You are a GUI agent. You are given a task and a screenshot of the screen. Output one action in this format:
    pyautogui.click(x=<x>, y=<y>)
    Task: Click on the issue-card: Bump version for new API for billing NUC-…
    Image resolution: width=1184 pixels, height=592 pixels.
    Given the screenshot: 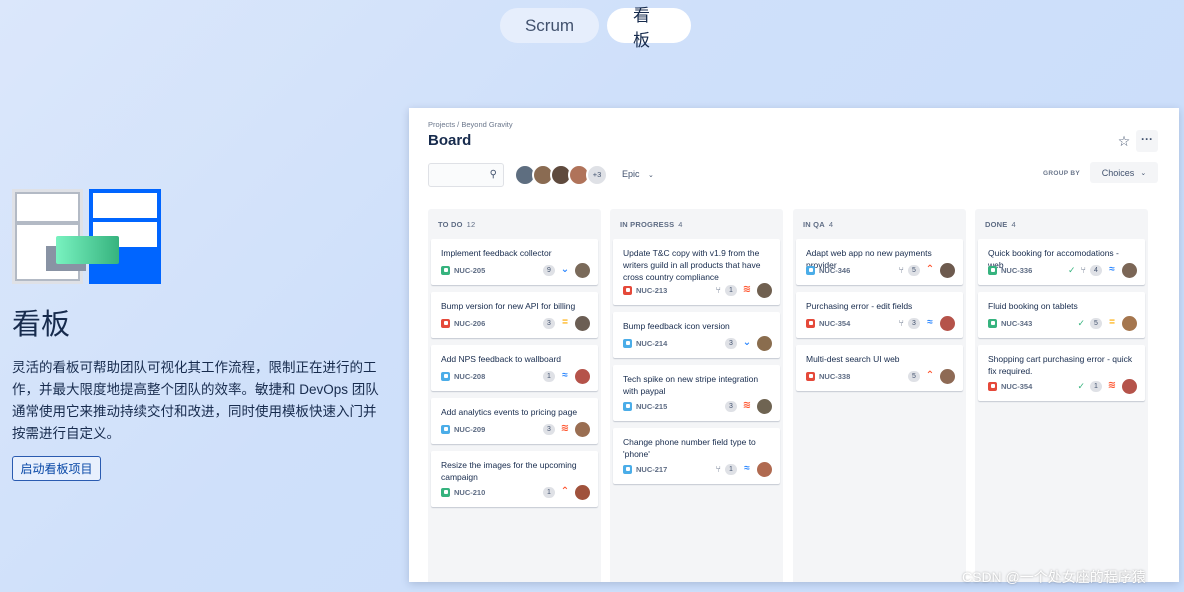 What is the action you would take?
    pyautogui.click(x=514, y=315)
    